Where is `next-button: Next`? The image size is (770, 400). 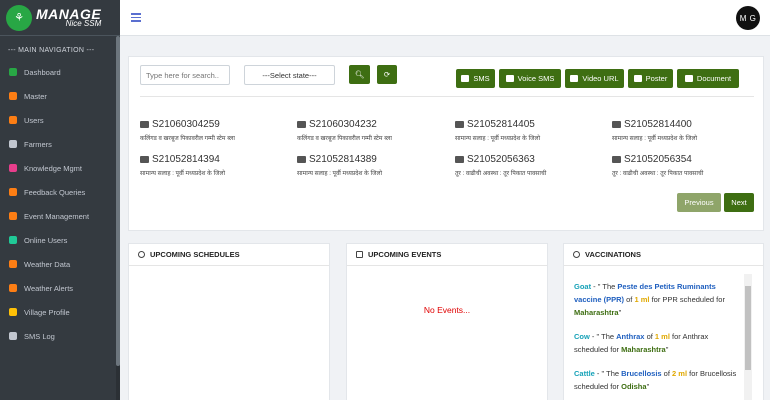 next-button: Next is located at coordinates (739, 202).